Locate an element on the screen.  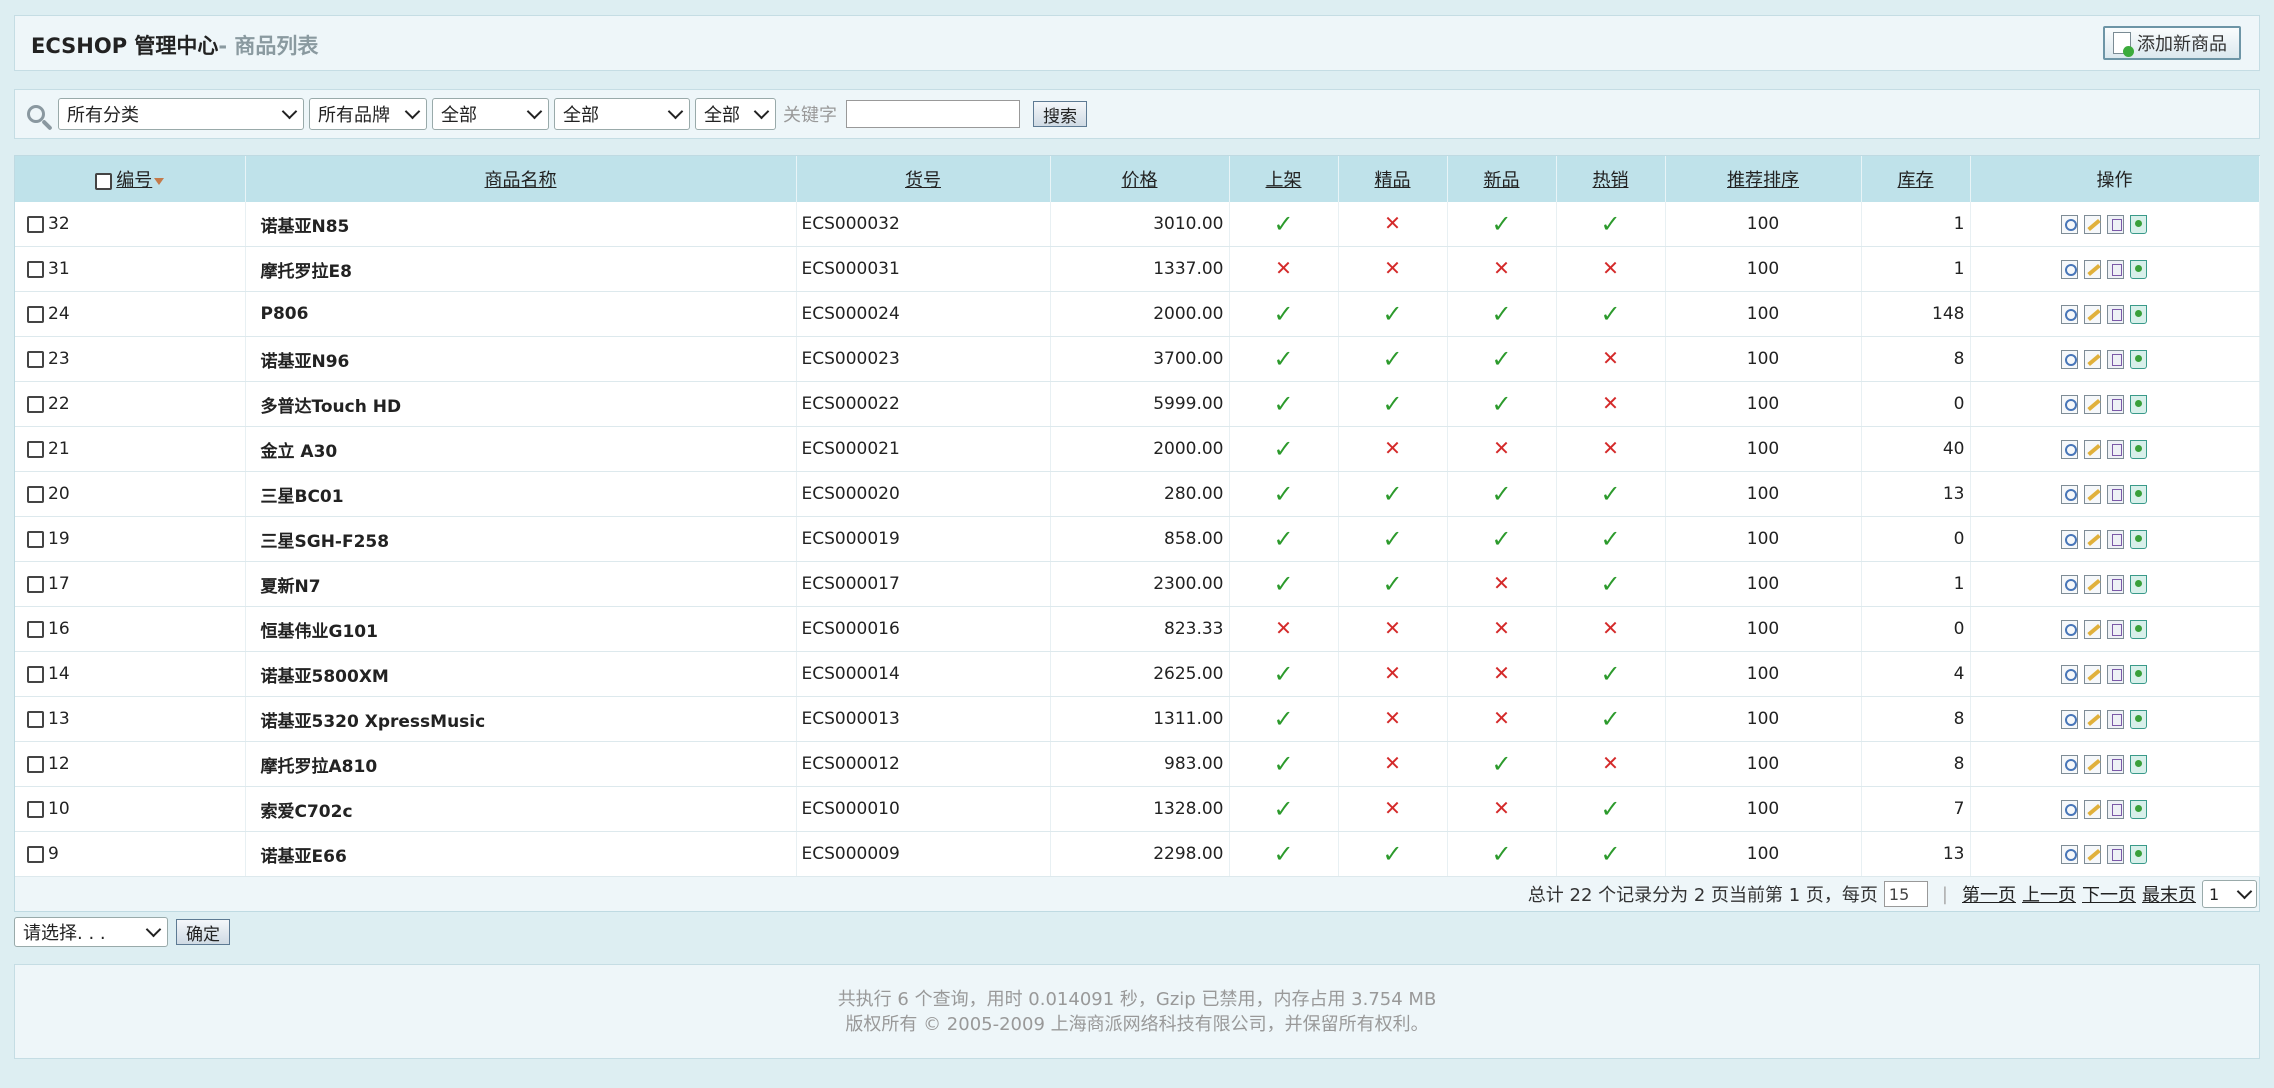
col-id: 编号 is located at coordinates (130, 179).